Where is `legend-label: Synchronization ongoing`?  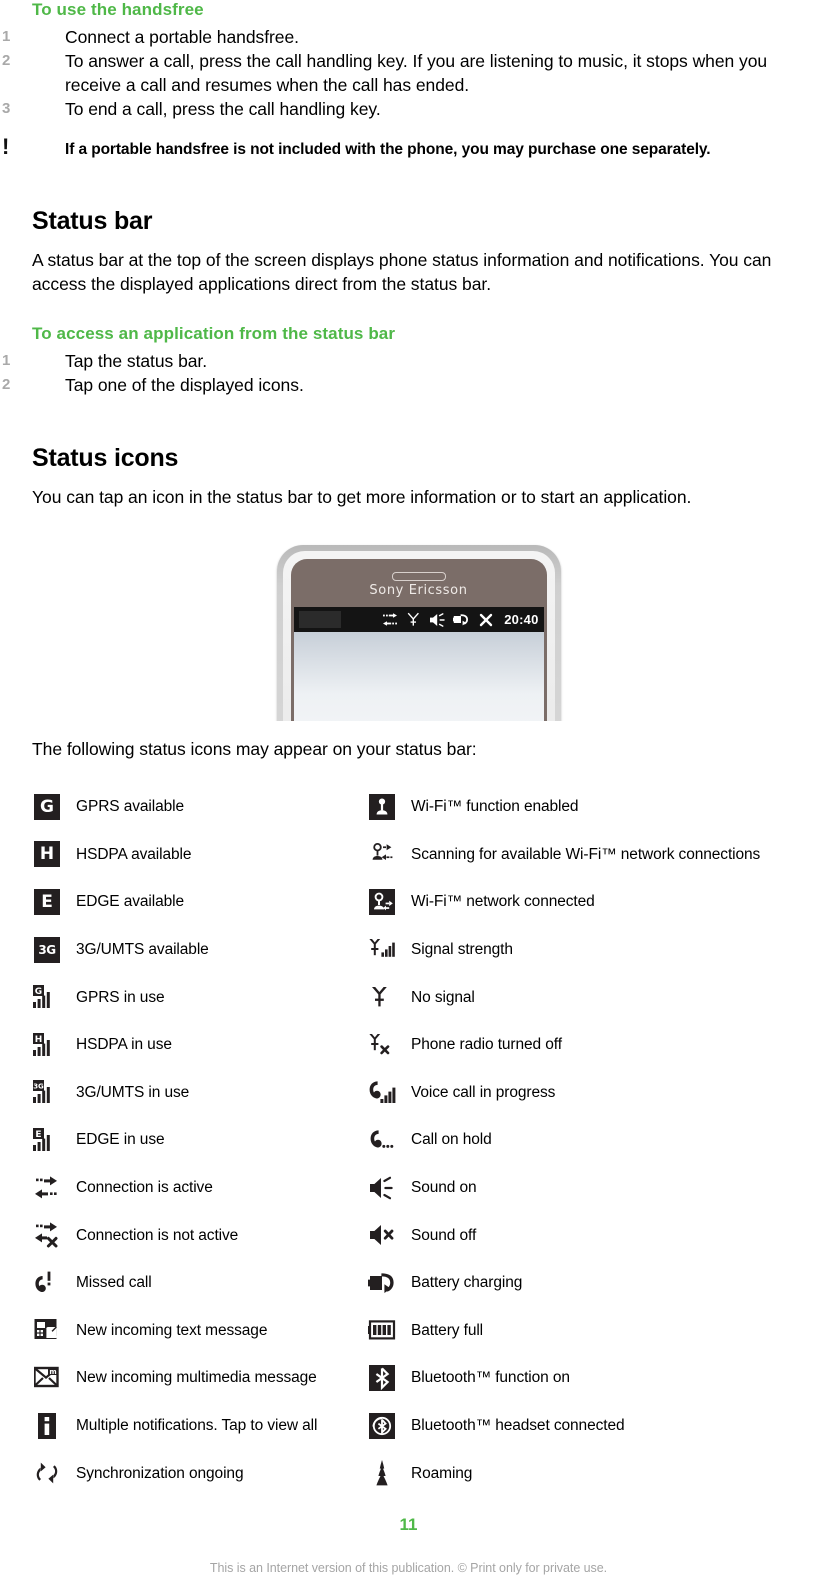 legend-label: Synchronization ongoing is located at coordinates (160, 1473).